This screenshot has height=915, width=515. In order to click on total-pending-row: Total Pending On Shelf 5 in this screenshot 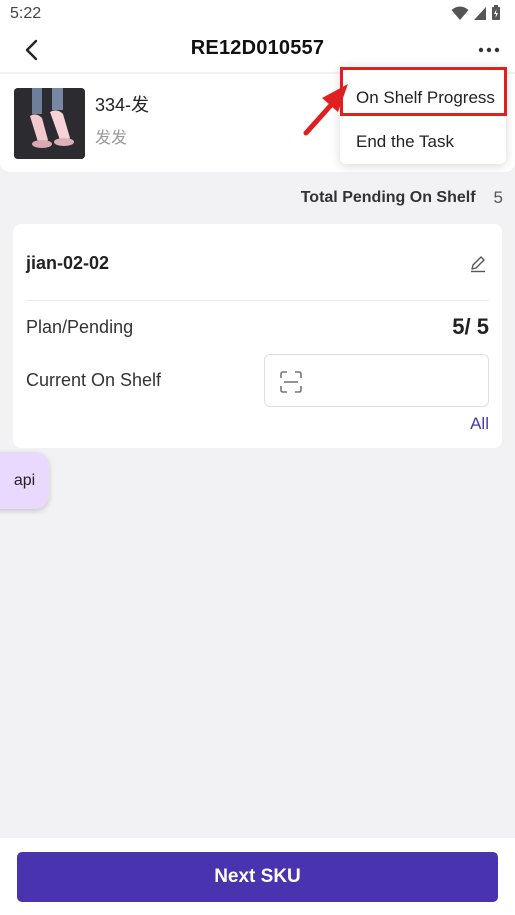, I will do `click(402, 198)`.